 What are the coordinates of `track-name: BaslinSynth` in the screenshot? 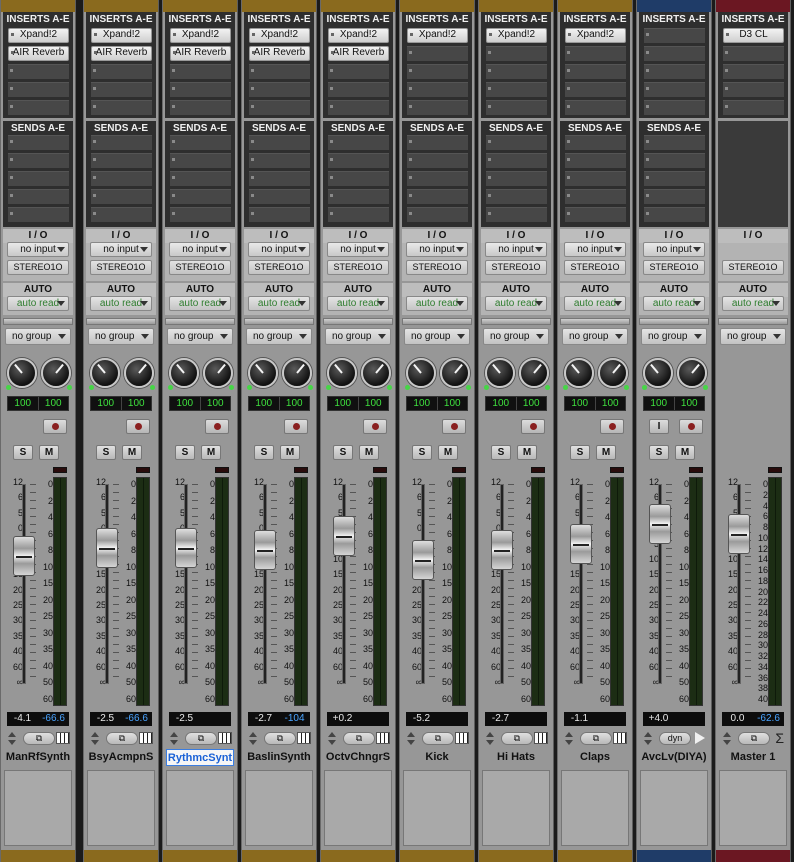 It's located at (279, 757).